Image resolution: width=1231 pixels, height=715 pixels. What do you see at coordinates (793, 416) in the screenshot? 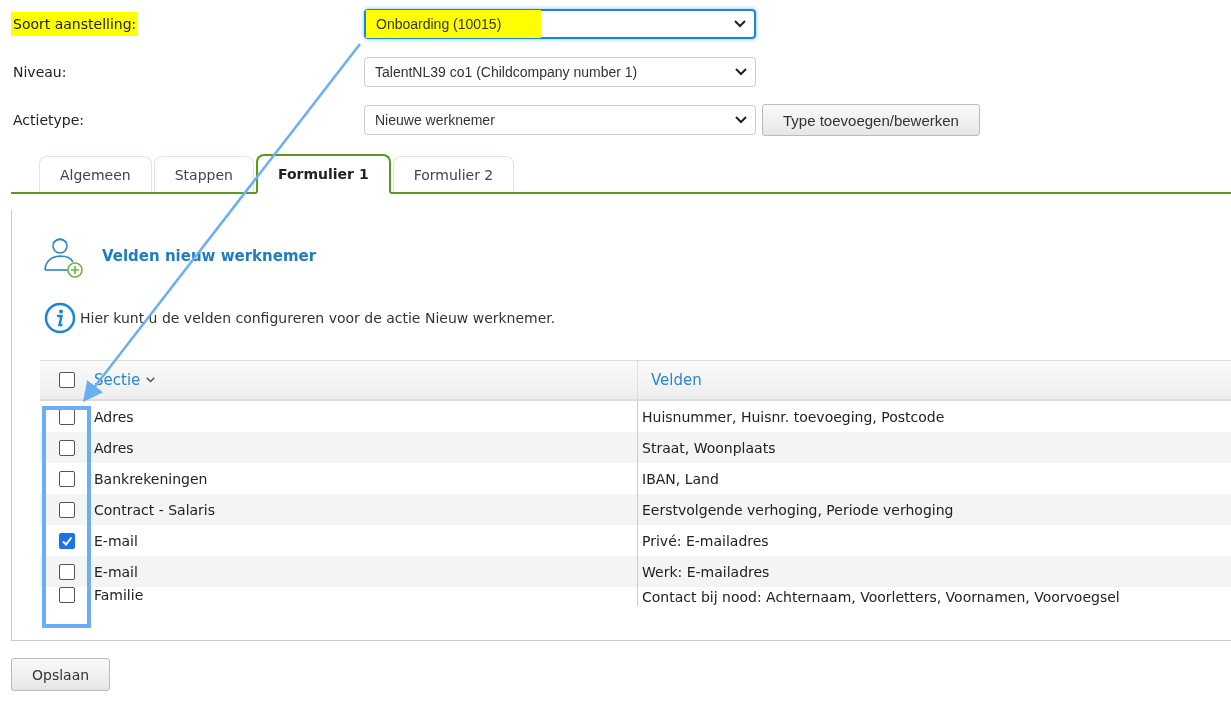
I see `table-cell: Huisnummer, Huisnr. toevoeging, Postcode` at bounding box center [793, 416].